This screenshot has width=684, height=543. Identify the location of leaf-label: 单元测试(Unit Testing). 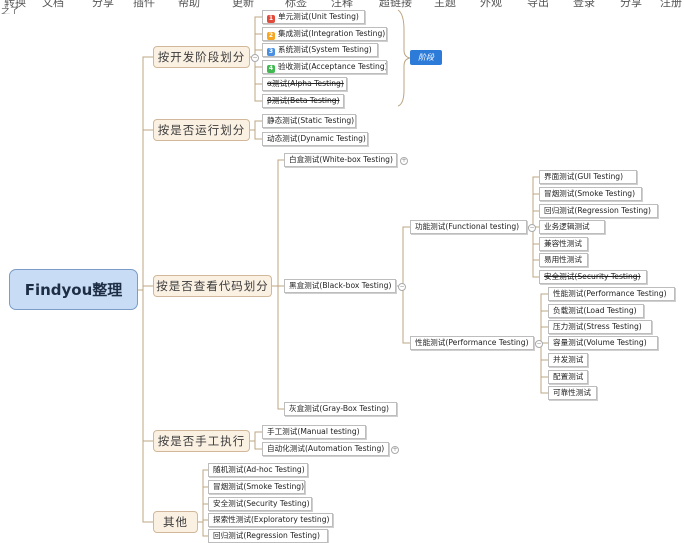
(318, 16).